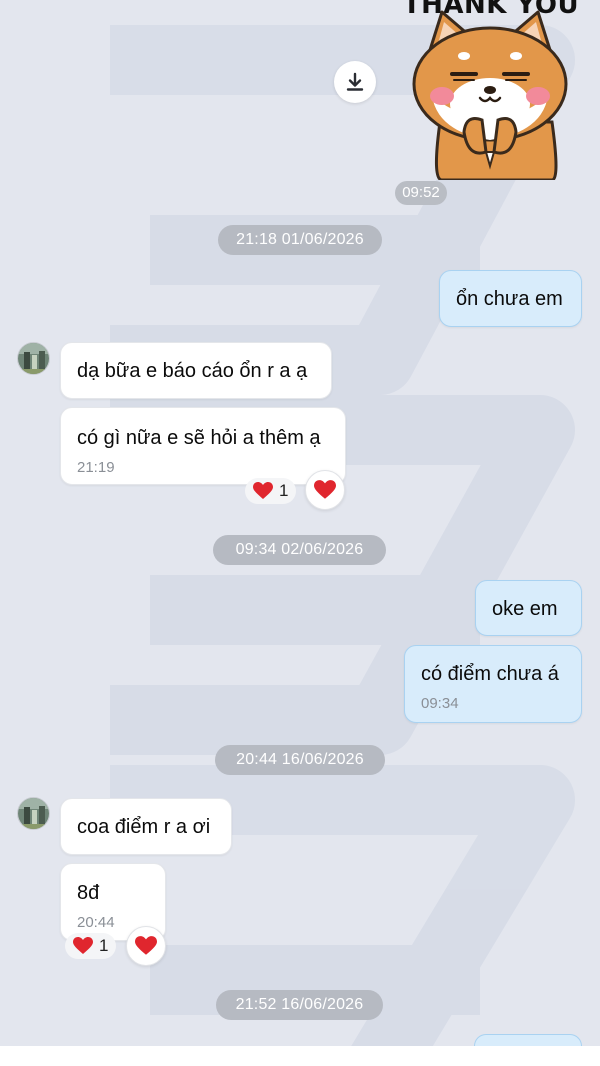 The image size is (600, 1066). I want to click on message-time: 21:19, so click(96, 467).